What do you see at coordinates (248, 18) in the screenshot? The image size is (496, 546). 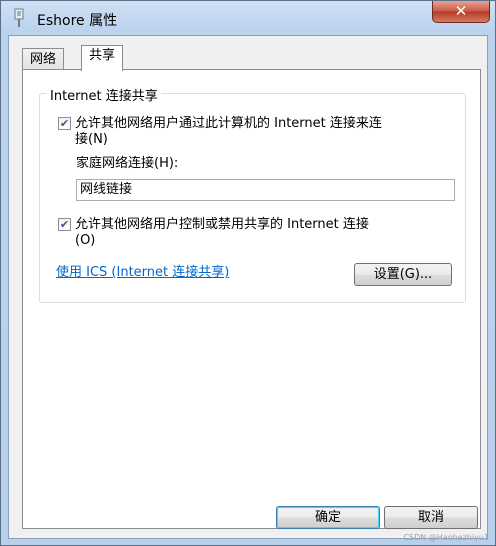 I see `title-bar: Eshore 属性 ✕` at bounding box center [248, 18].